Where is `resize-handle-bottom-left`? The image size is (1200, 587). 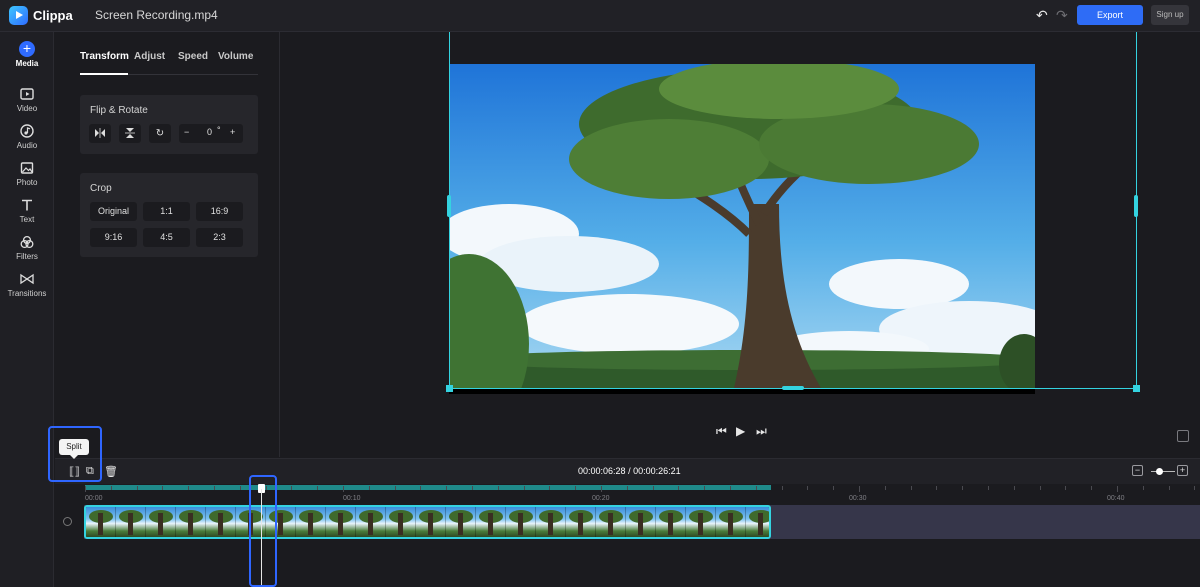 resize-handle-bottom-left is located at coordinates (449, 388).